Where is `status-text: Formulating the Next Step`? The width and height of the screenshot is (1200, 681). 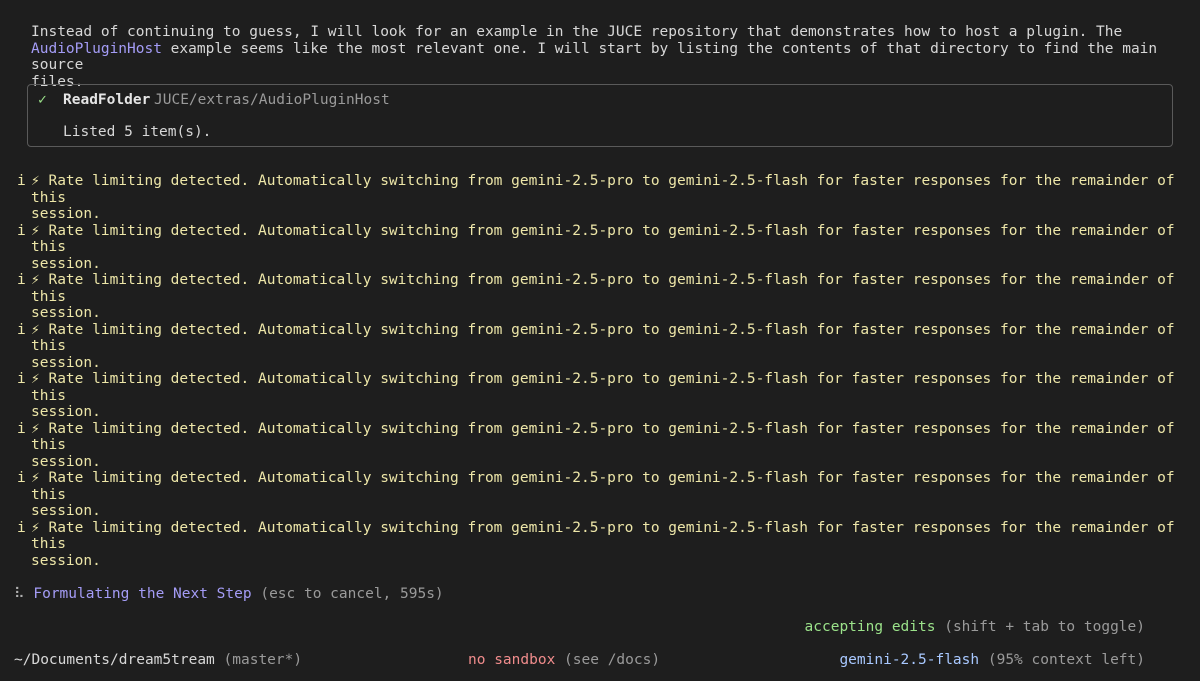
status-text: Formulating the Next Step is located at coordinates (142, 594).